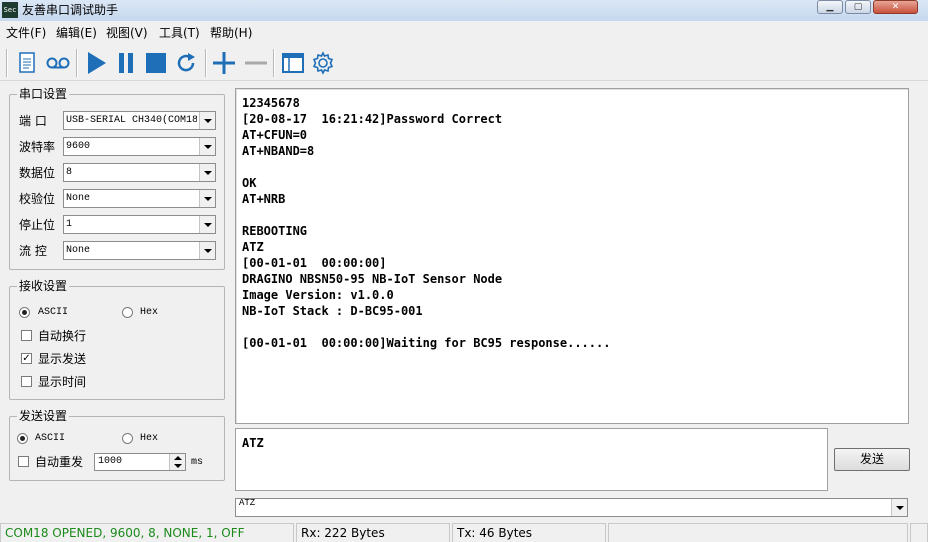 This screenshot has height=542, width=928. I want to click on resize-grip, so click(919, 532).